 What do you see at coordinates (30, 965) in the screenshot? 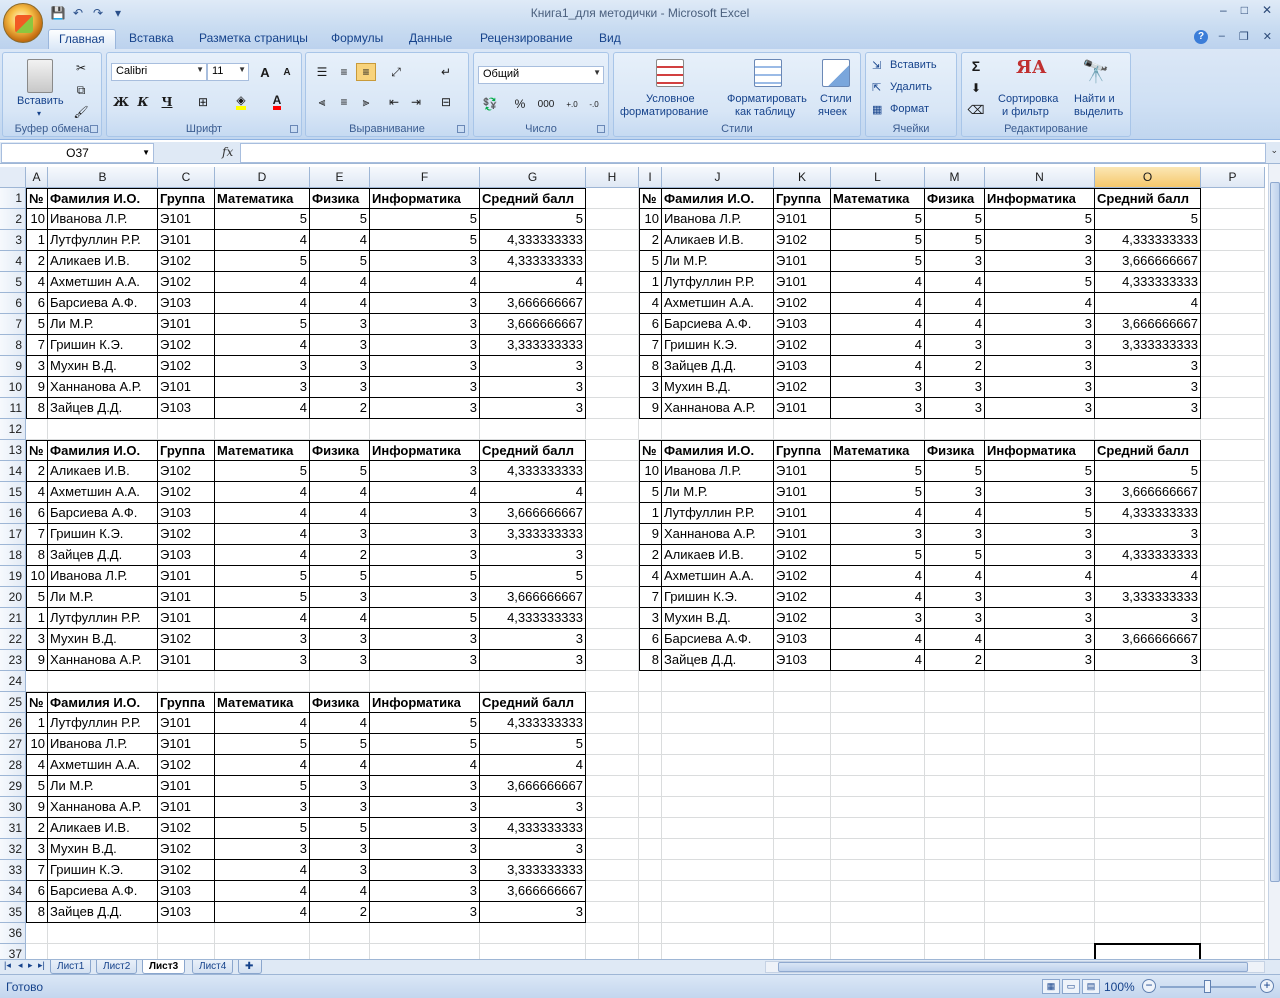
I see `next-sheet-icon: ▸` at bounding box center [30, 965].